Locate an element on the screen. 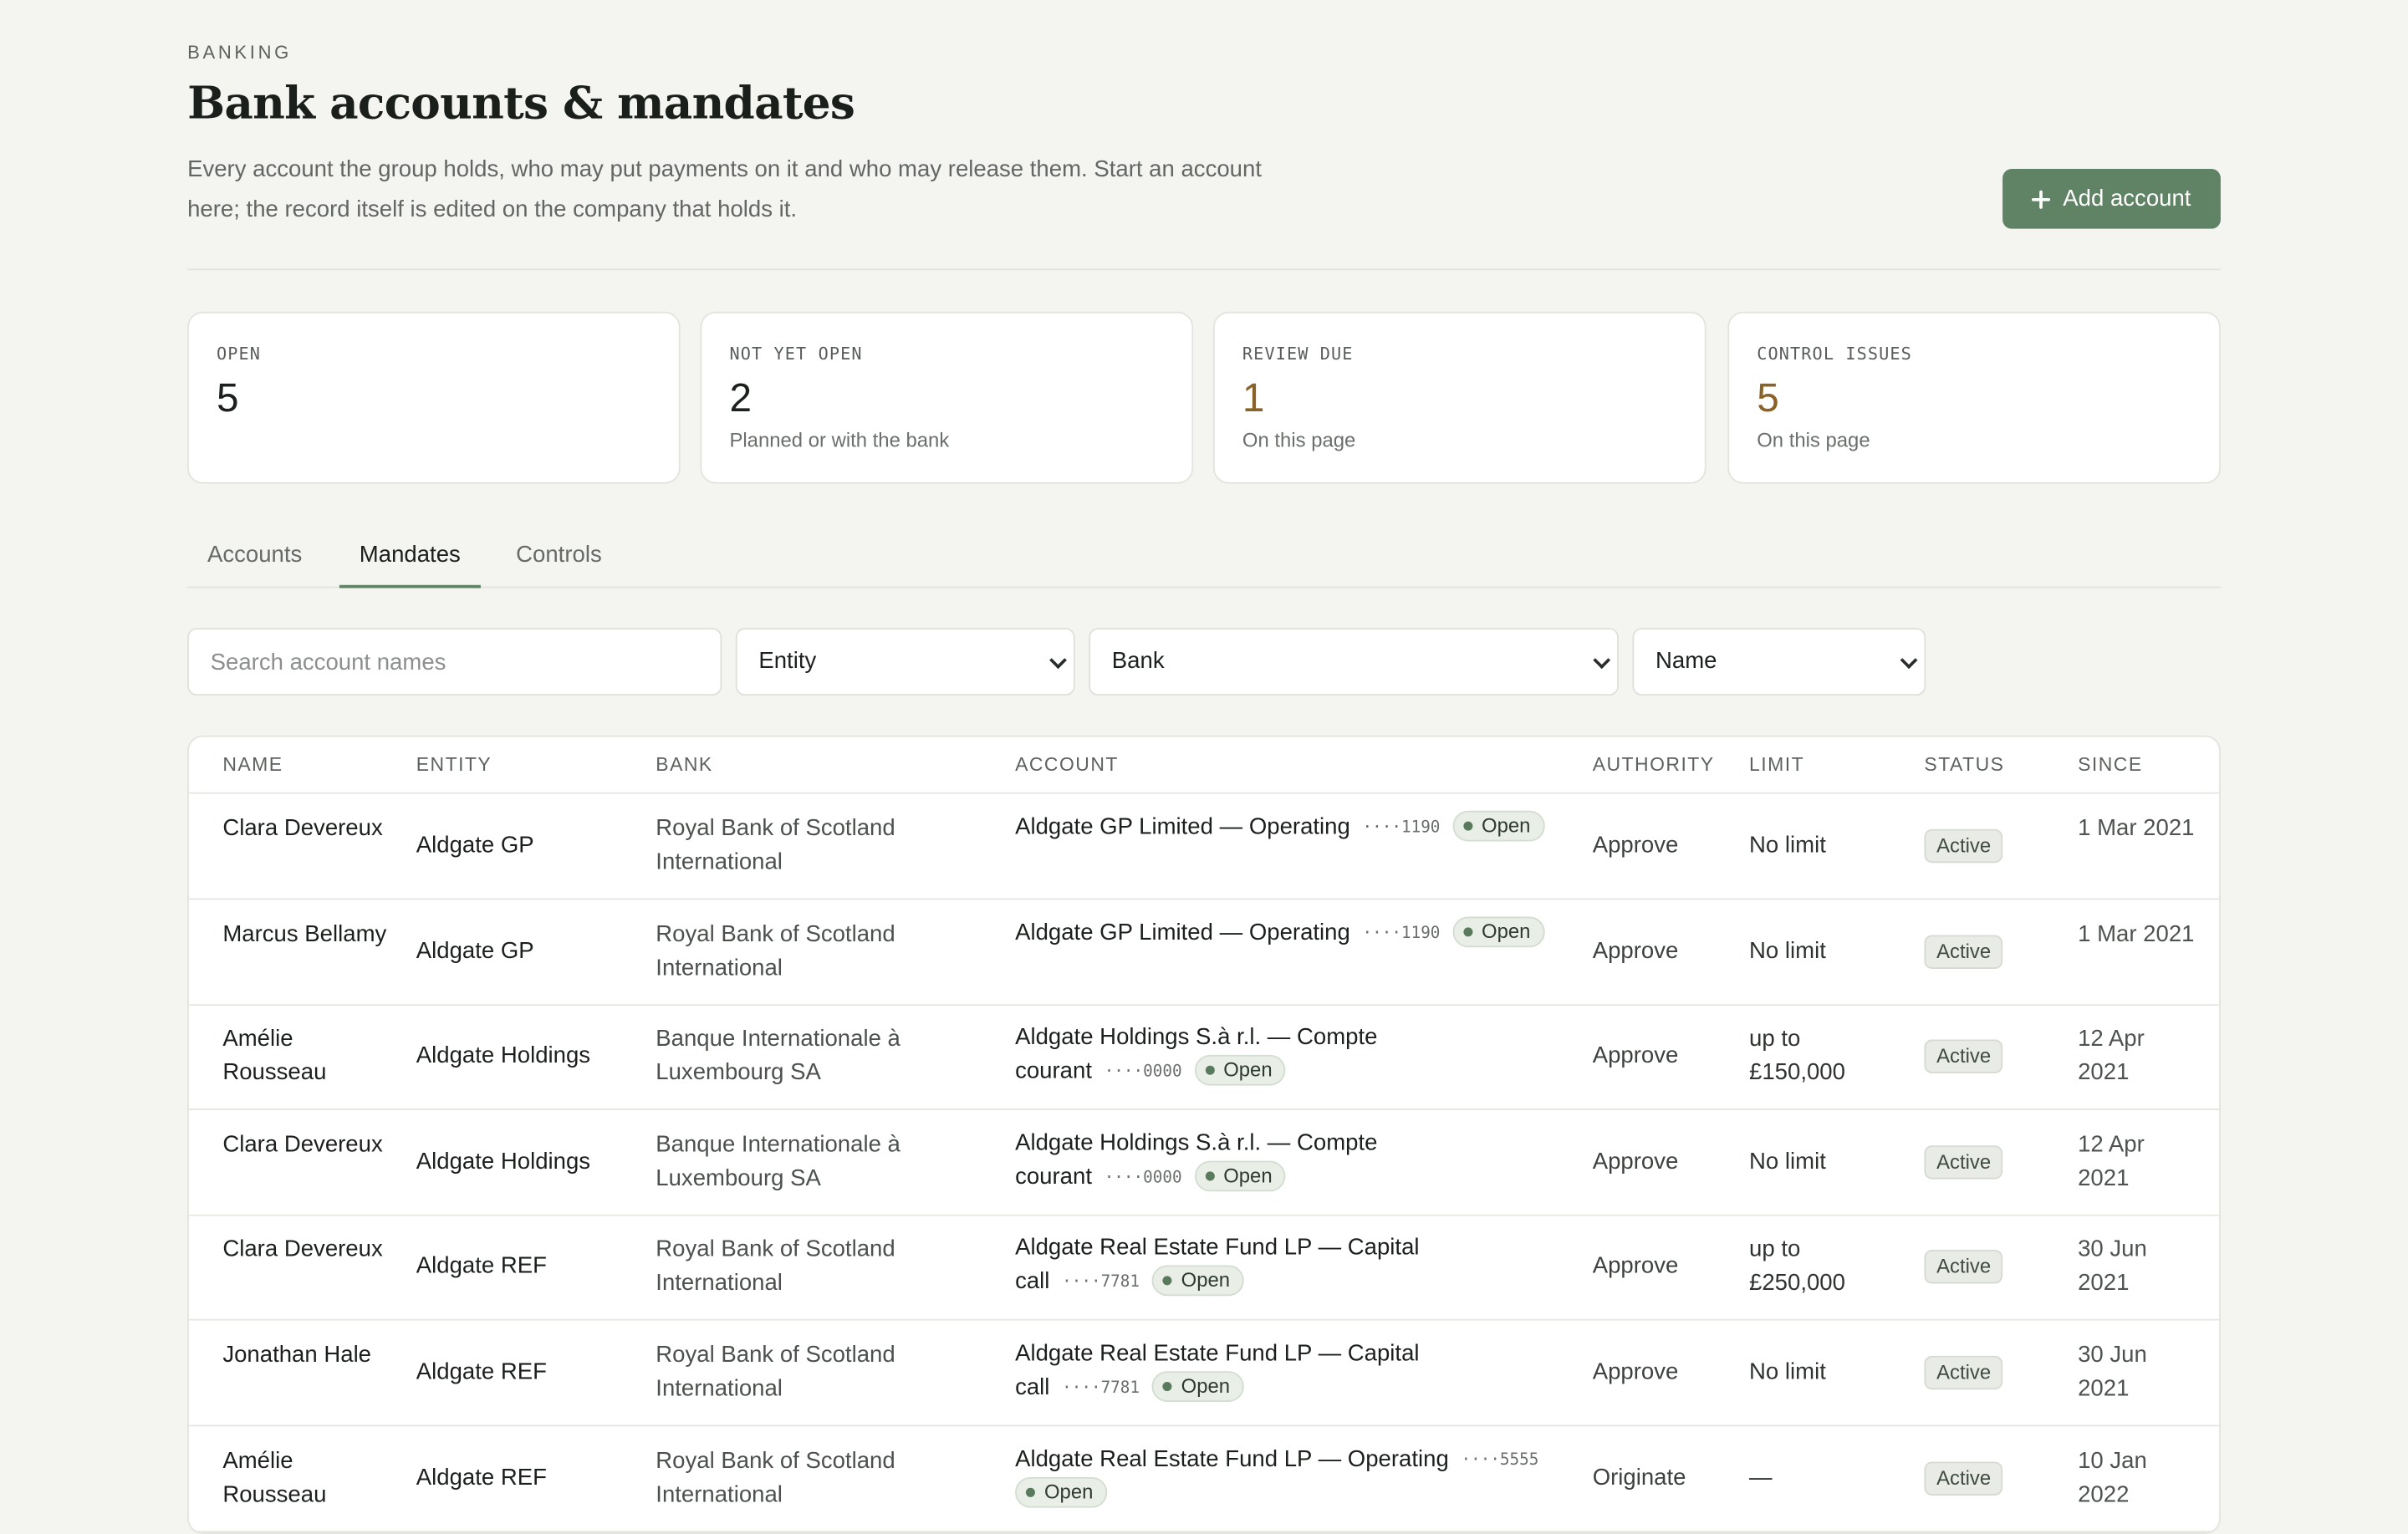 Image resolution: width=2408 pixels, height=1534 pixels. stat-value: 2 is located at coordinates (741, 398).